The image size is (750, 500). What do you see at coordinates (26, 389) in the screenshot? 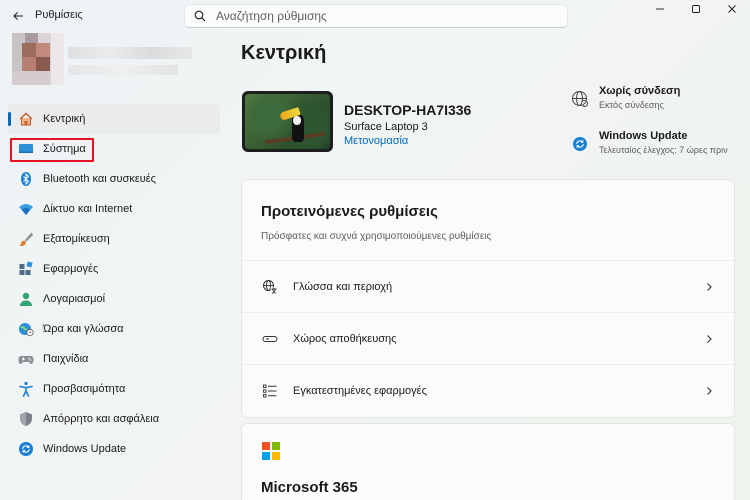
I see `accessibility-icon` at bounding box center [26, 389].